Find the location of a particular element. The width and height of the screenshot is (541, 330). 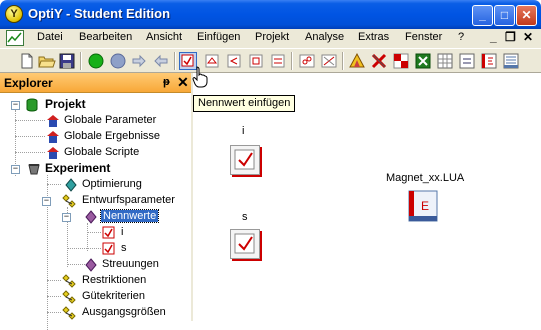

tree-label: s is located at coordinates (124, 248).